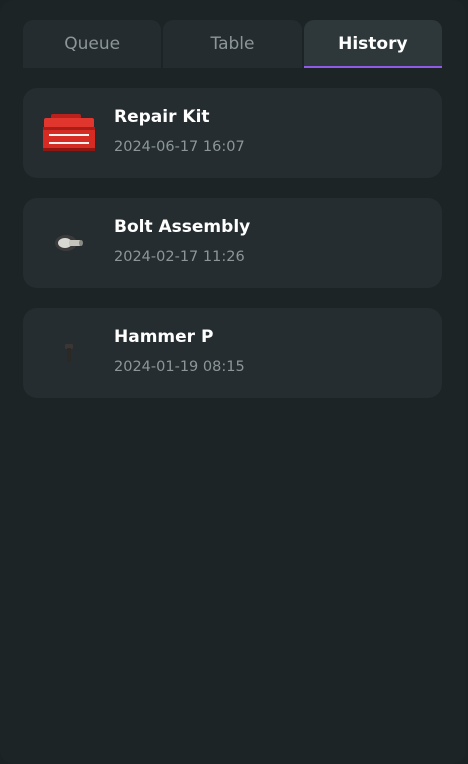 This screenshot has height=764, width=468. Describe the element at coordinates (162, 117) in the screenshot. I see `history-item-name: Repair Kit` at that location.